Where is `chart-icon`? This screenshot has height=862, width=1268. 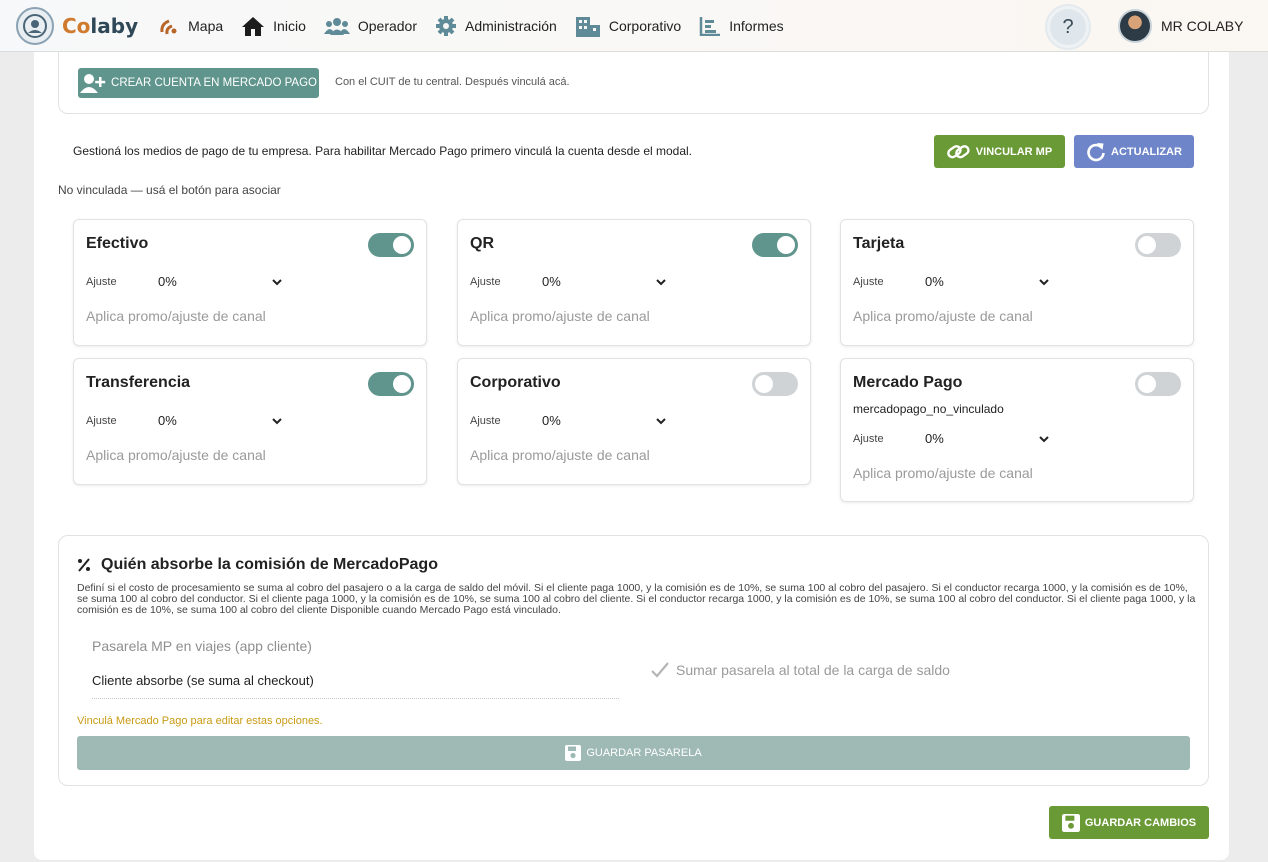
chart-icon is located at coordinates (710, 26).